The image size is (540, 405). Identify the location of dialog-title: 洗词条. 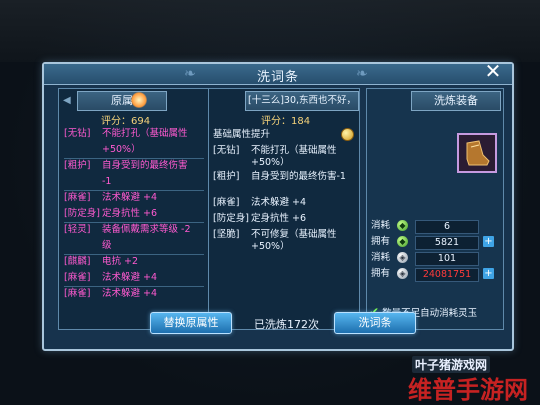
(277, 77).